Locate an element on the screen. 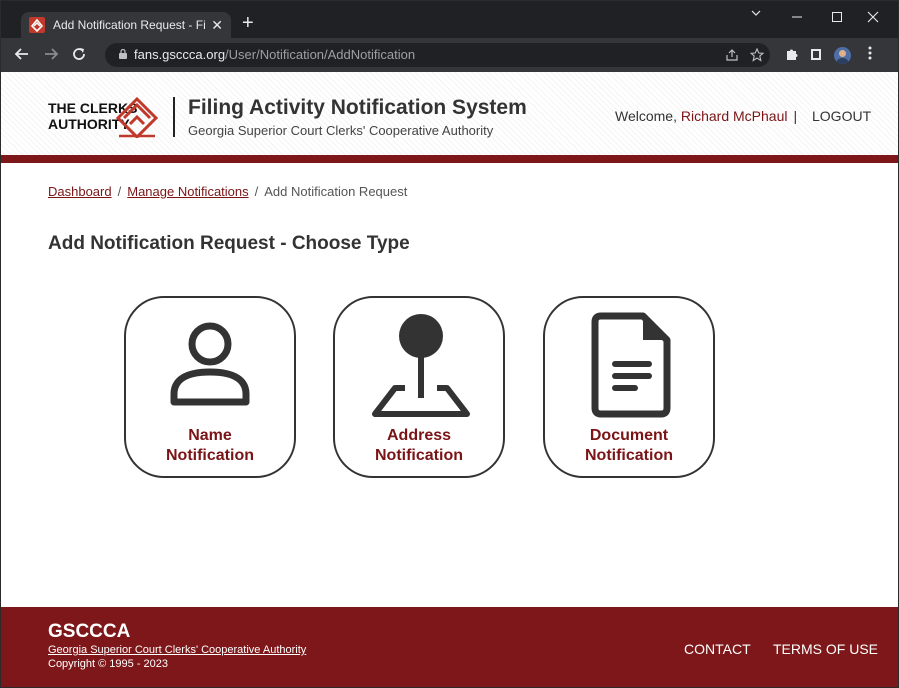  header-accent-bar is located at coordinates (449, 159).